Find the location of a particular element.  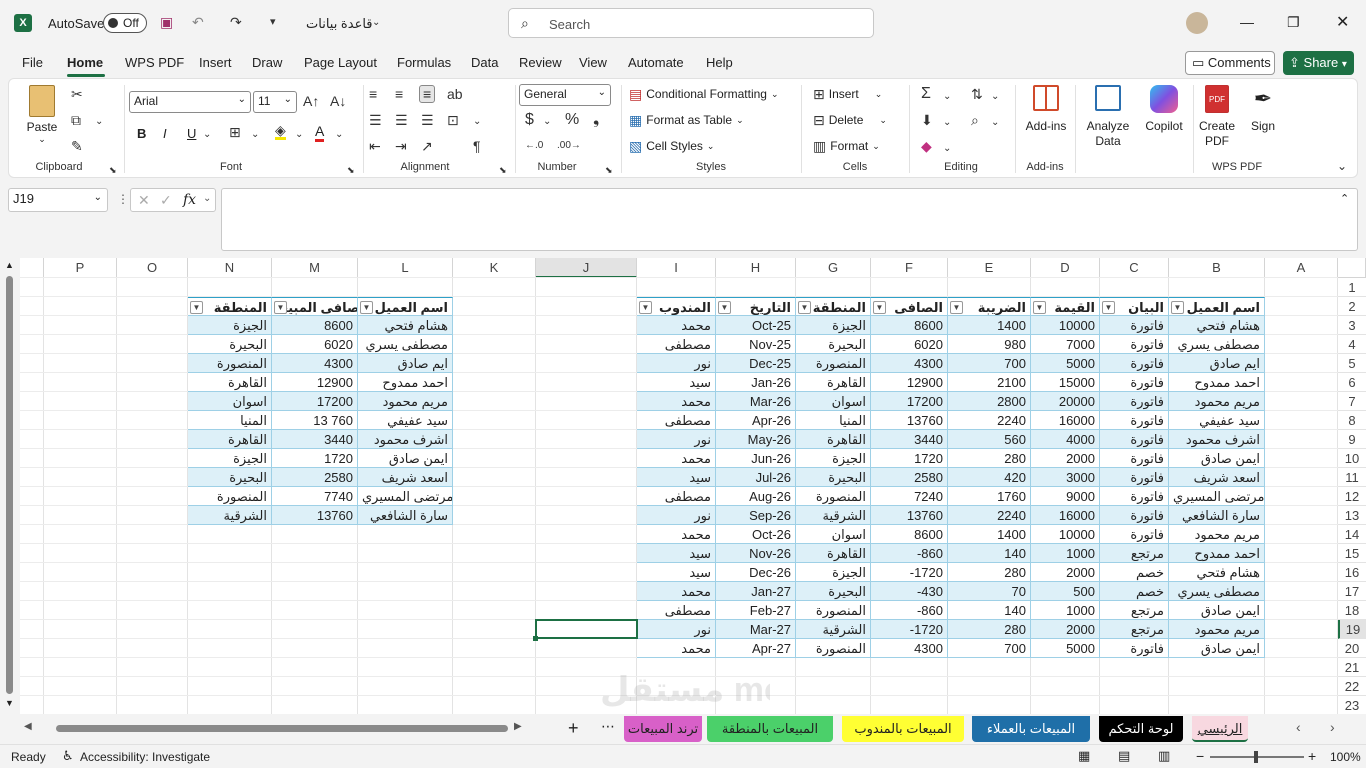

menu-wps-pdf: WPS PDF is located at coordinates (154, 62).